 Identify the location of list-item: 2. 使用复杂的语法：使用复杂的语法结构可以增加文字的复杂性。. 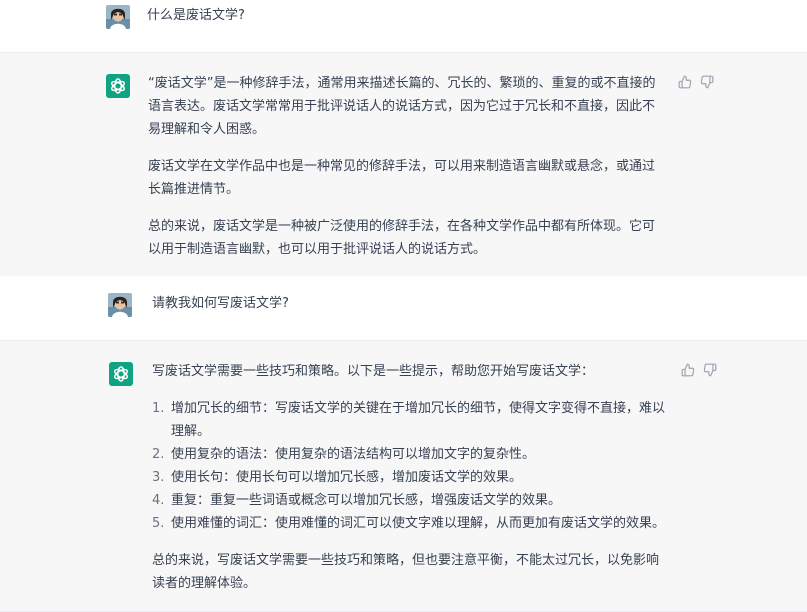
(411, 454).